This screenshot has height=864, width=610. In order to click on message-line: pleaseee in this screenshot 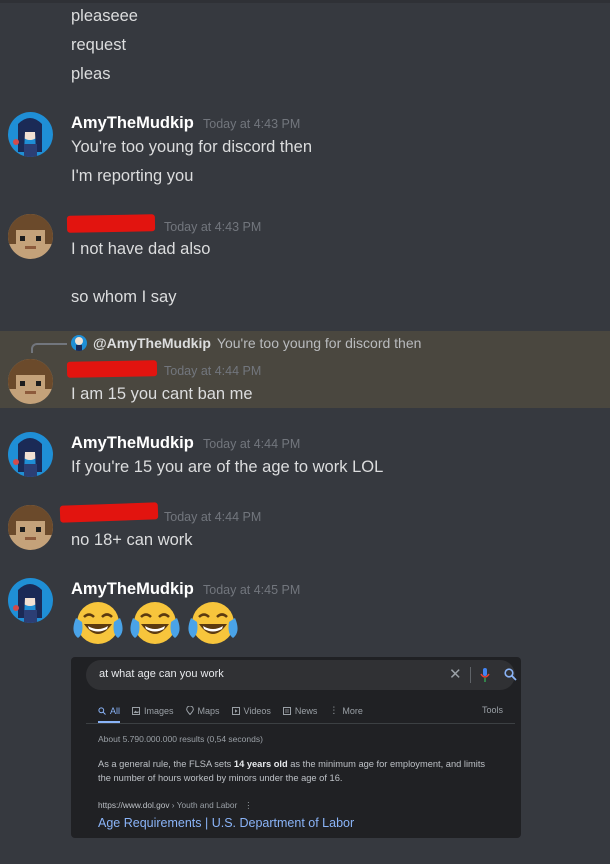, I will do `click(104, 16)`.